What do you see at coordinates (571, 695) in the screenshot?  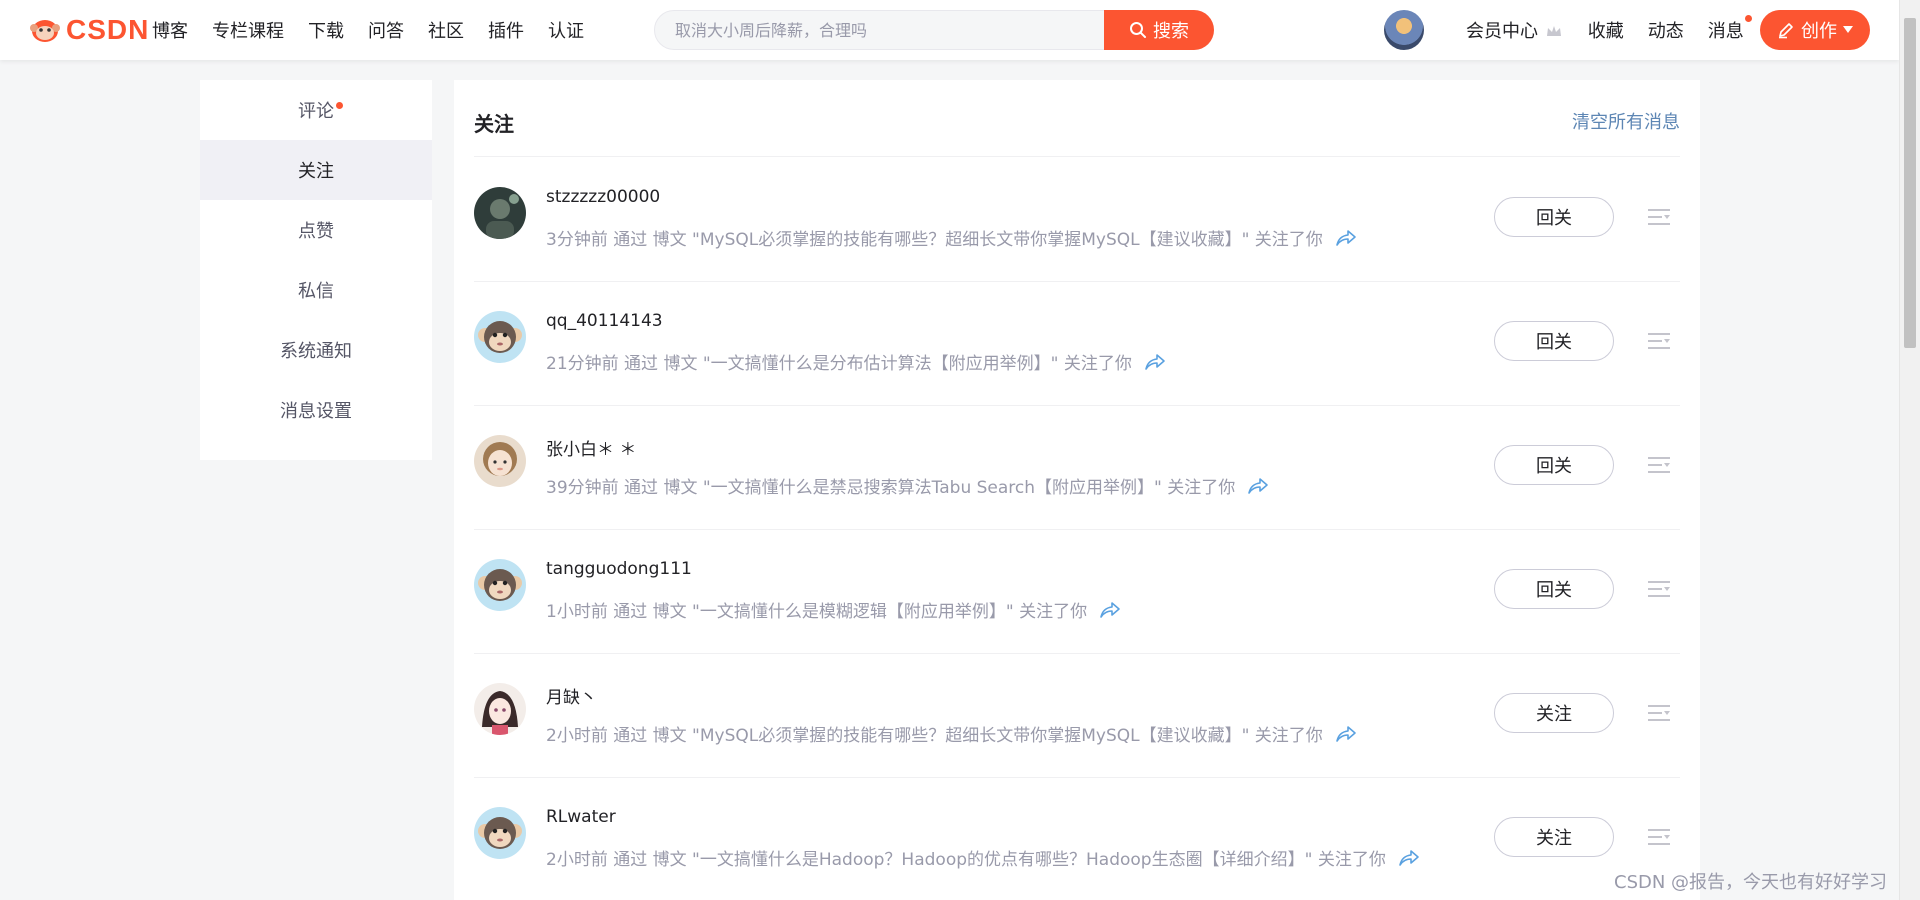 I see `follower-name: 月缺丶` at bounding box center [571, 695].